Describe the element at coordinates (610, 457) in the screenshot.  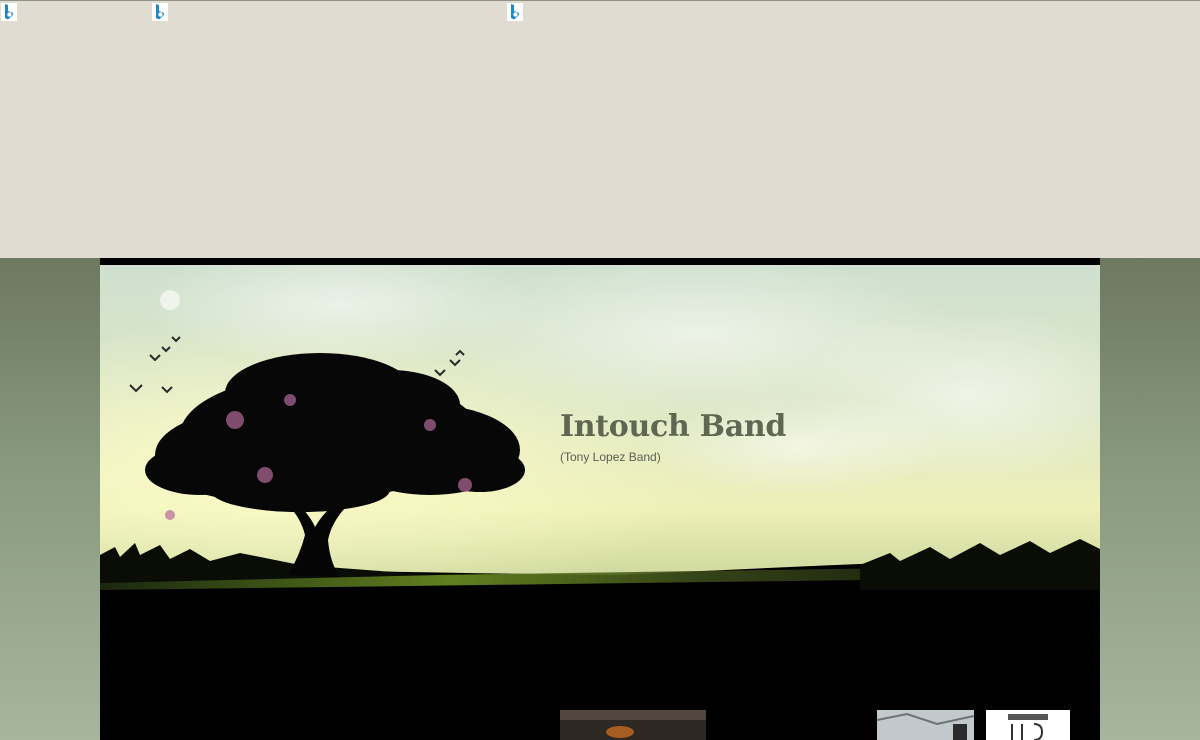
I see `site-subtitle: (Tony Lopez Band)` at that location.